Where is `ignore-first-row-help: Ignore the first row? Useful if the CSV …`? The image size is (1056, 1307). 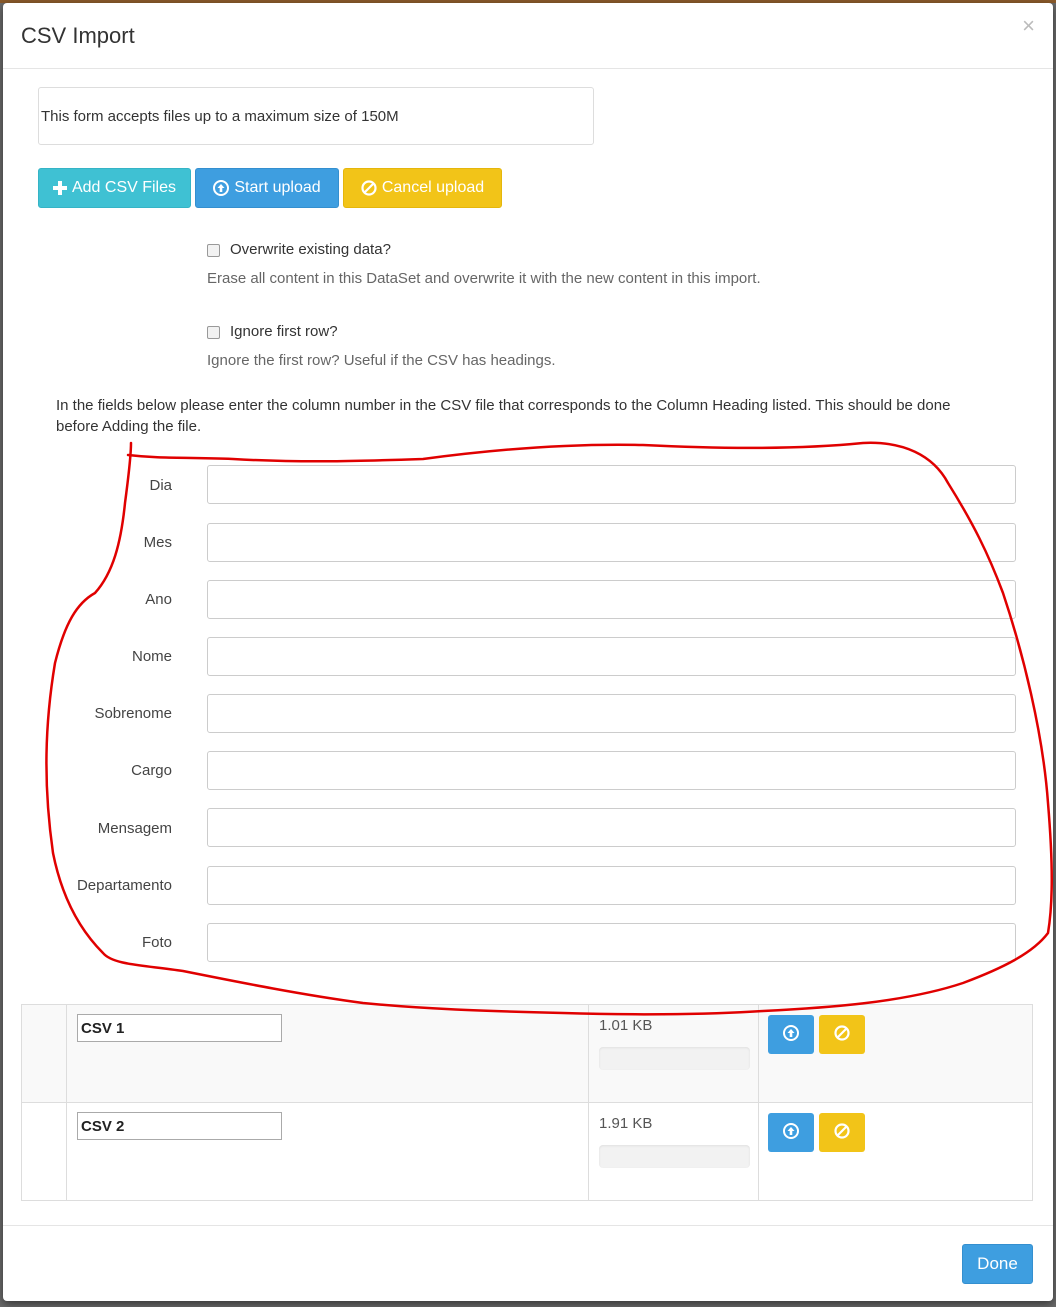 ignore-first-row-help: Ignore the first row? Useful if the CSV … is located at coordinates (381, 360).